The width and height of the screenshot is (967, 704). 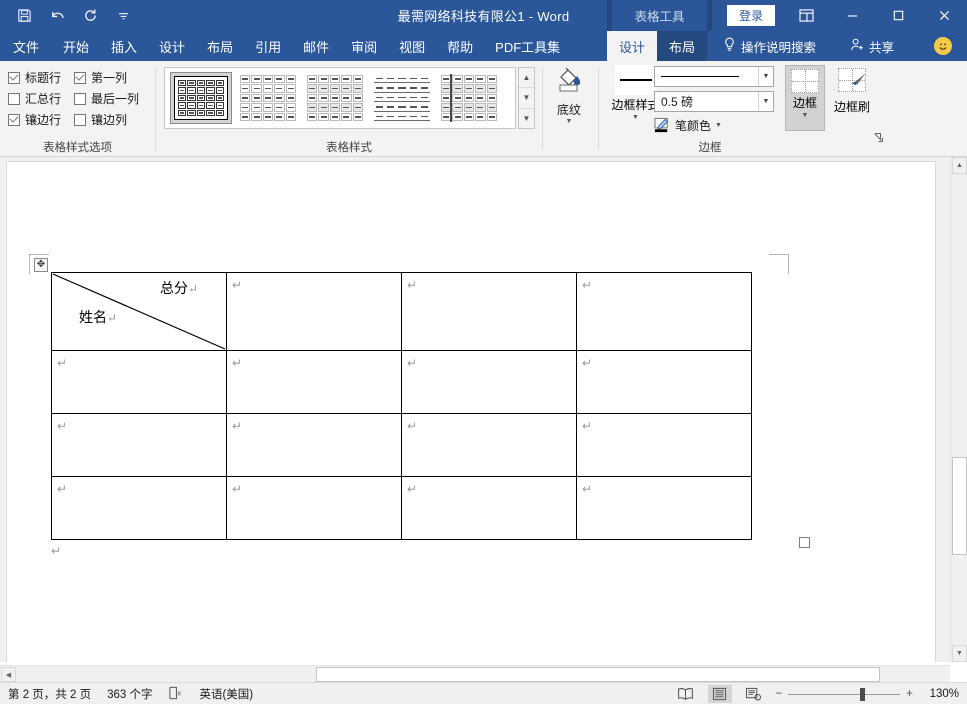 What do you see at coordinates (714, 101) in the screenshot?
I see `line-weight-combo: 0.5 磅 ▼` at bounding box center [714, 101].